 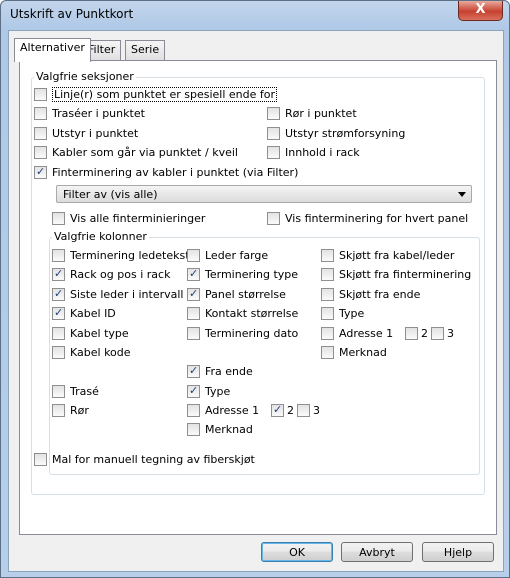 I want to click on tab-serie: Serie, so click(x=145, y=50).